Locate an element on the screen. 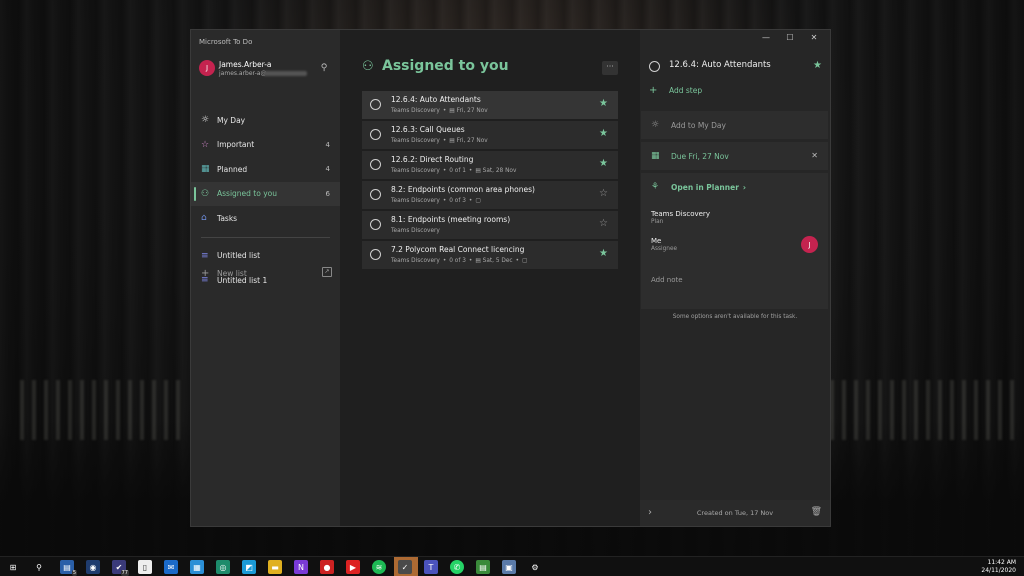 The height and width of the screenshot is (576, 1024). clock-time: 11:42 AM is located at coordinates (1001, 562).